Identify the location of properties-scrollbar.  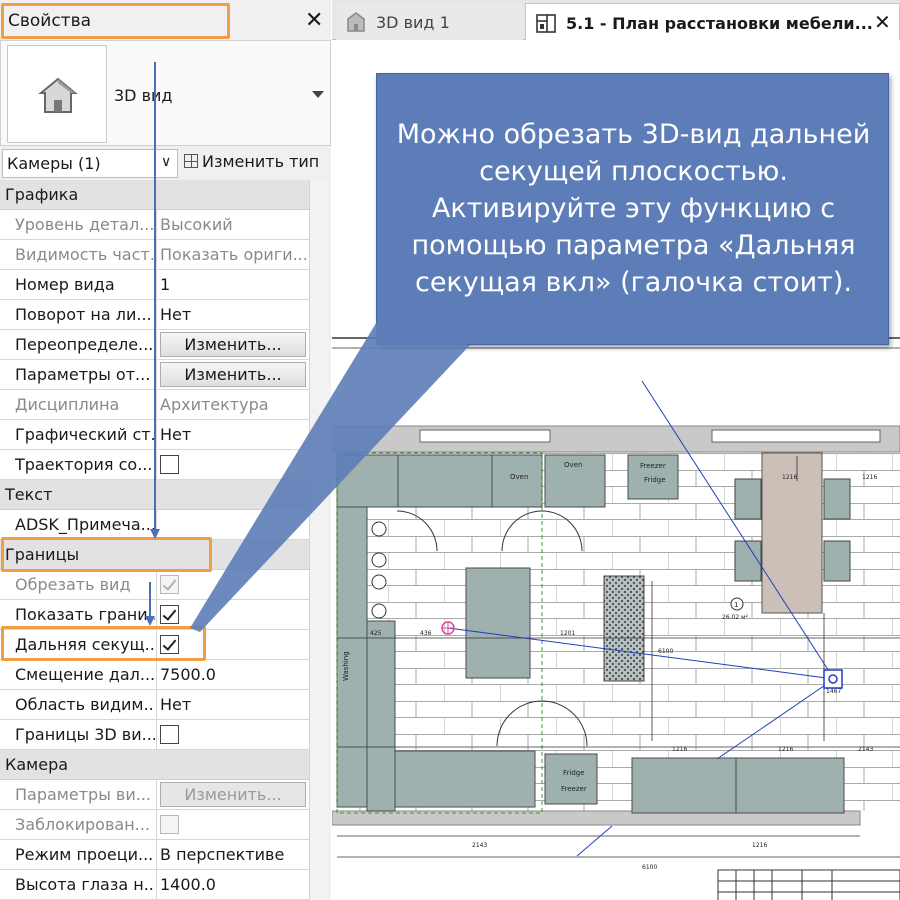
(320, 540).